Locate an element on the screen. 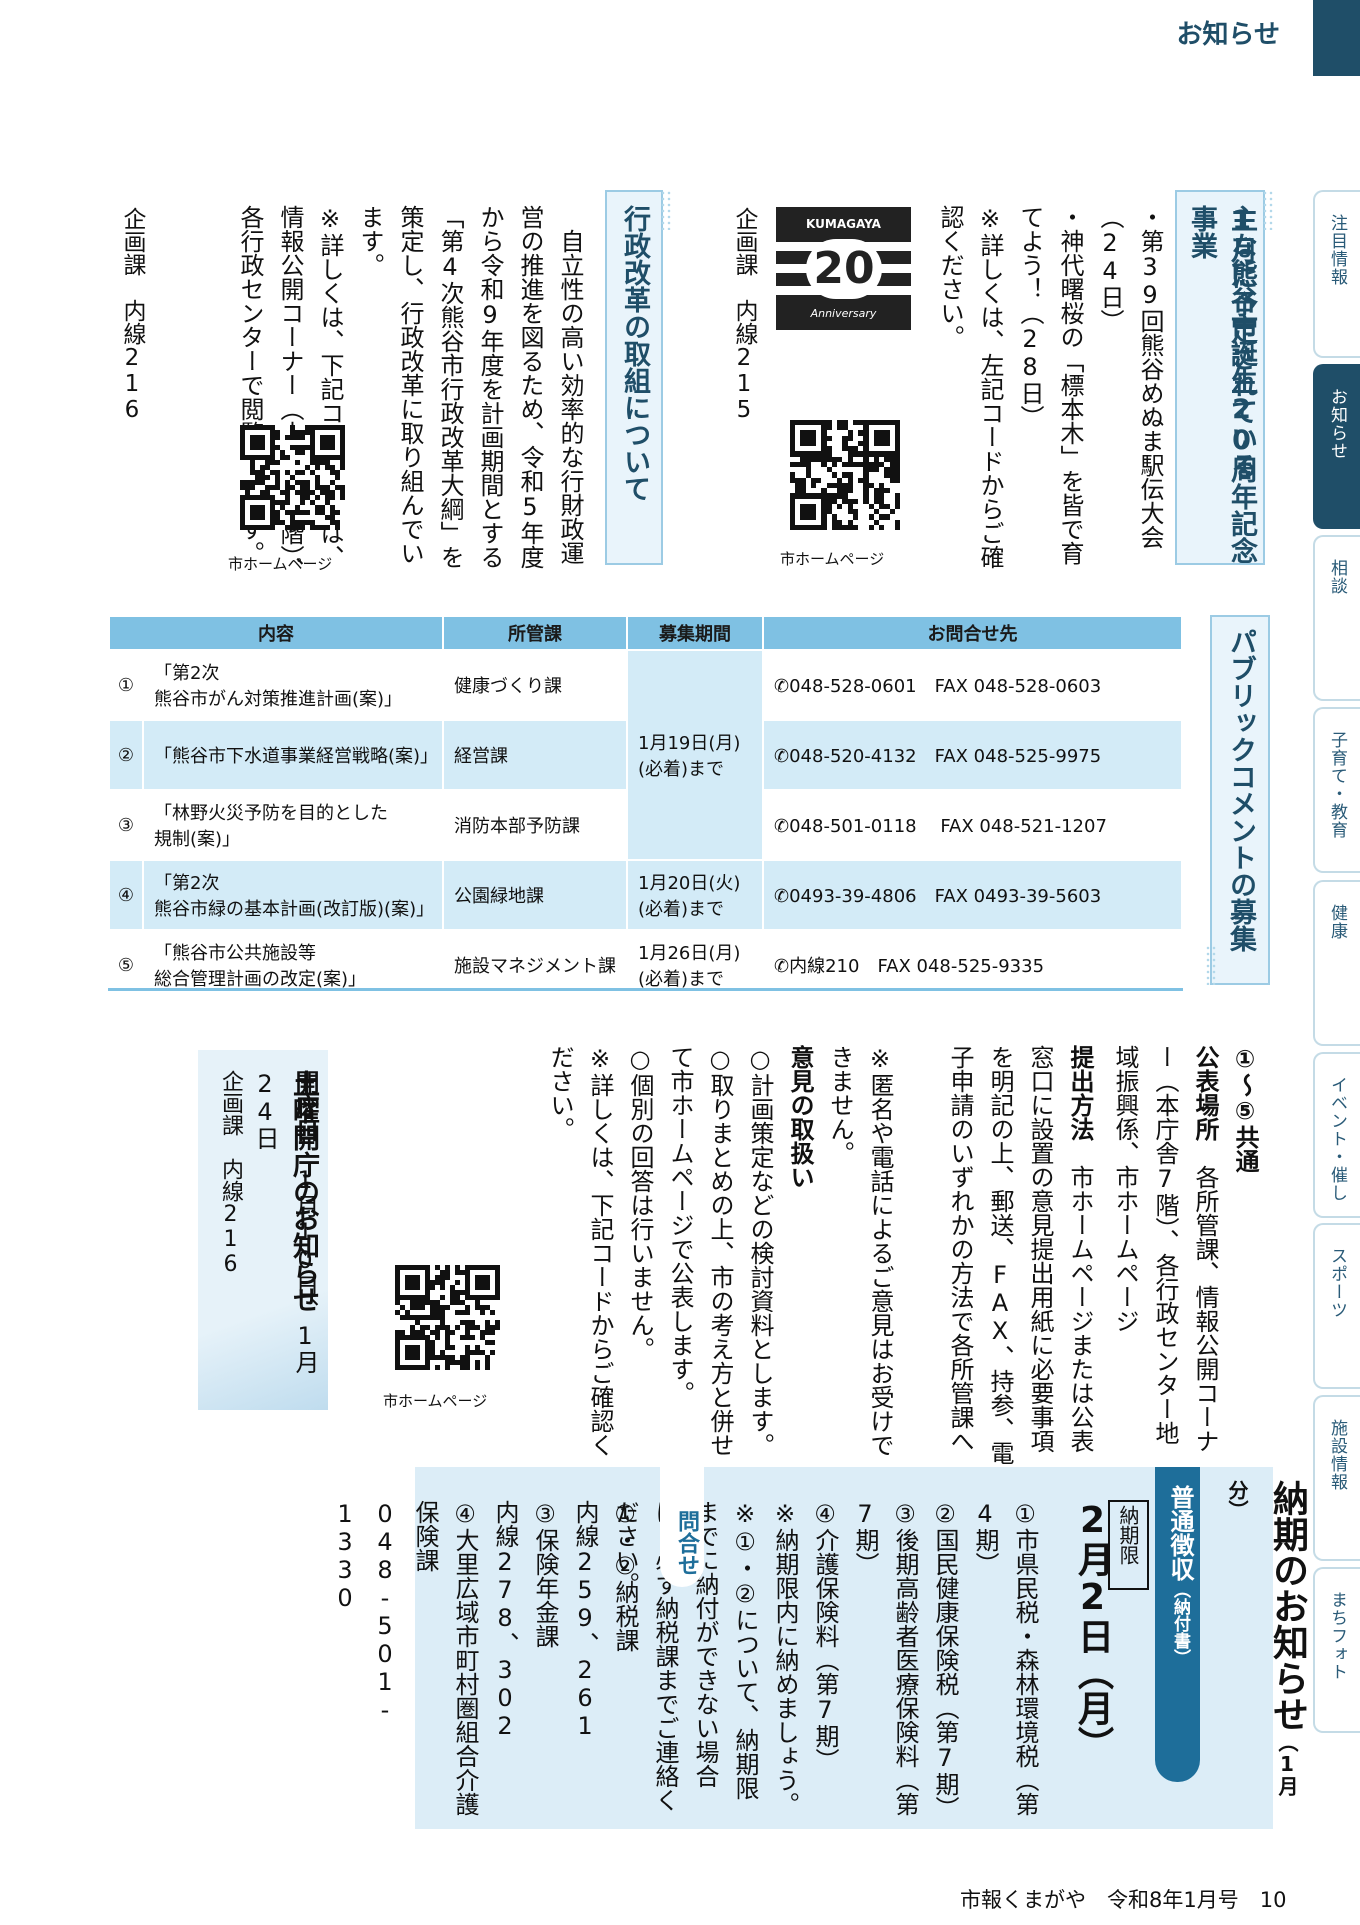 This screenshot has height=1925, width=1360. row-number: ③ is located at coordinates (126, 825).